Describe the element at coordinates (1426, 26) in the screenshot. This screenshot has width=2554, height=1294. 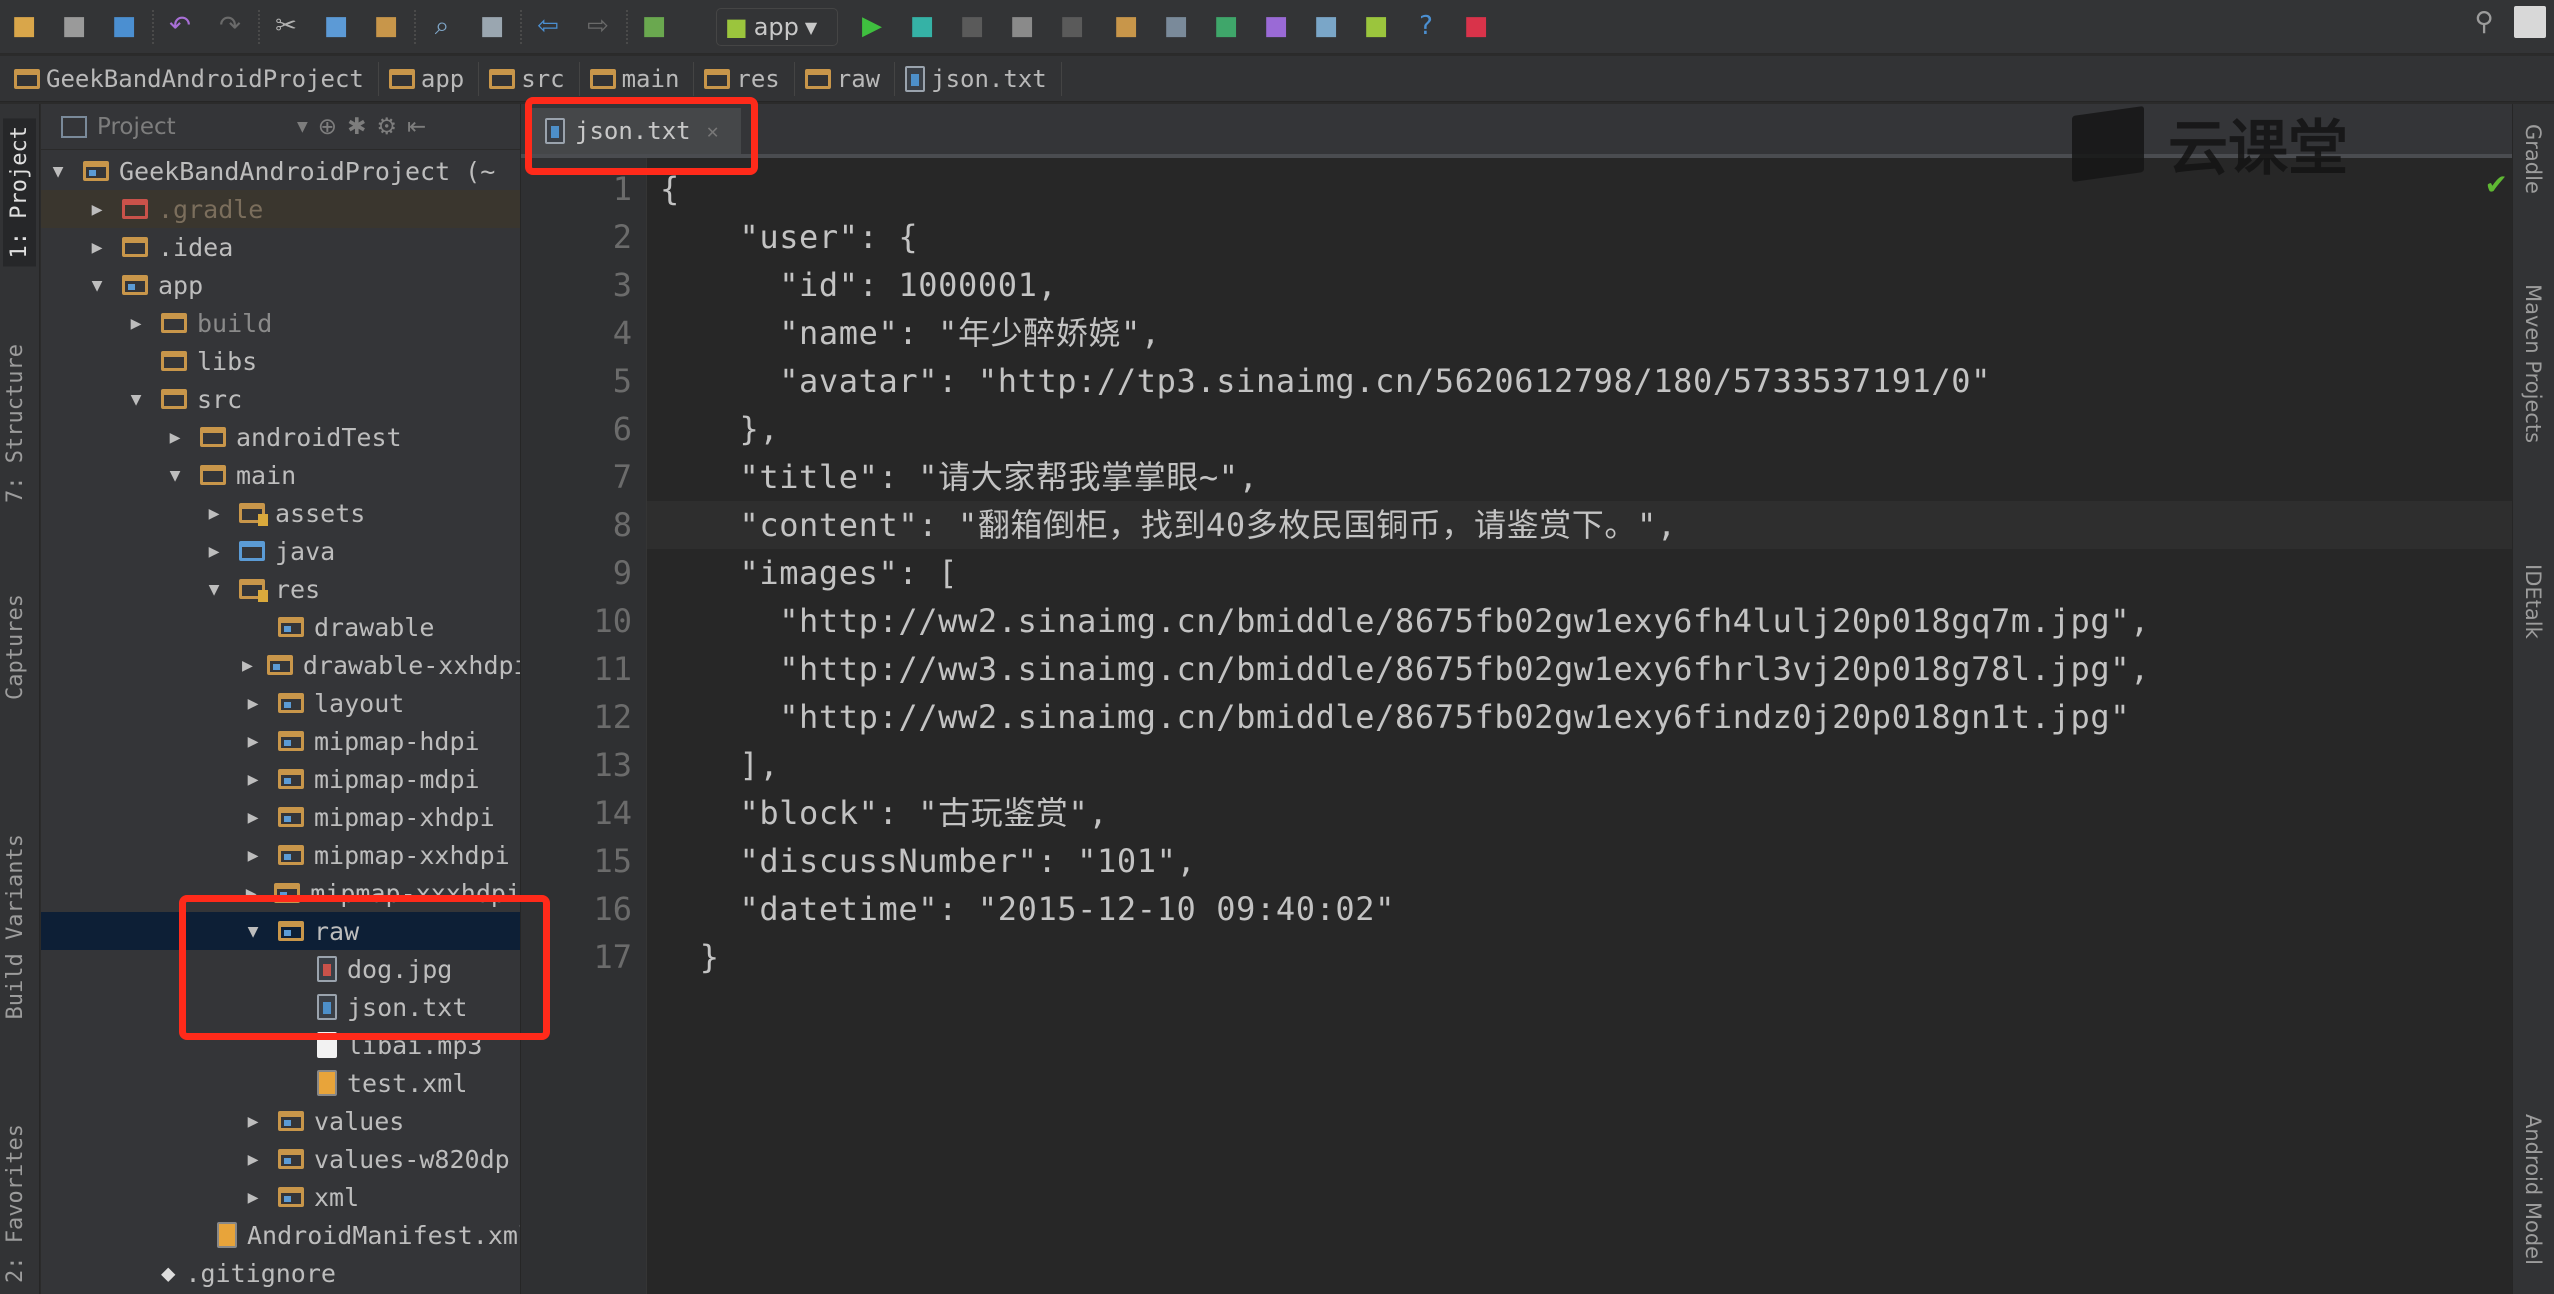
I see `help-icon: ?` at that location.